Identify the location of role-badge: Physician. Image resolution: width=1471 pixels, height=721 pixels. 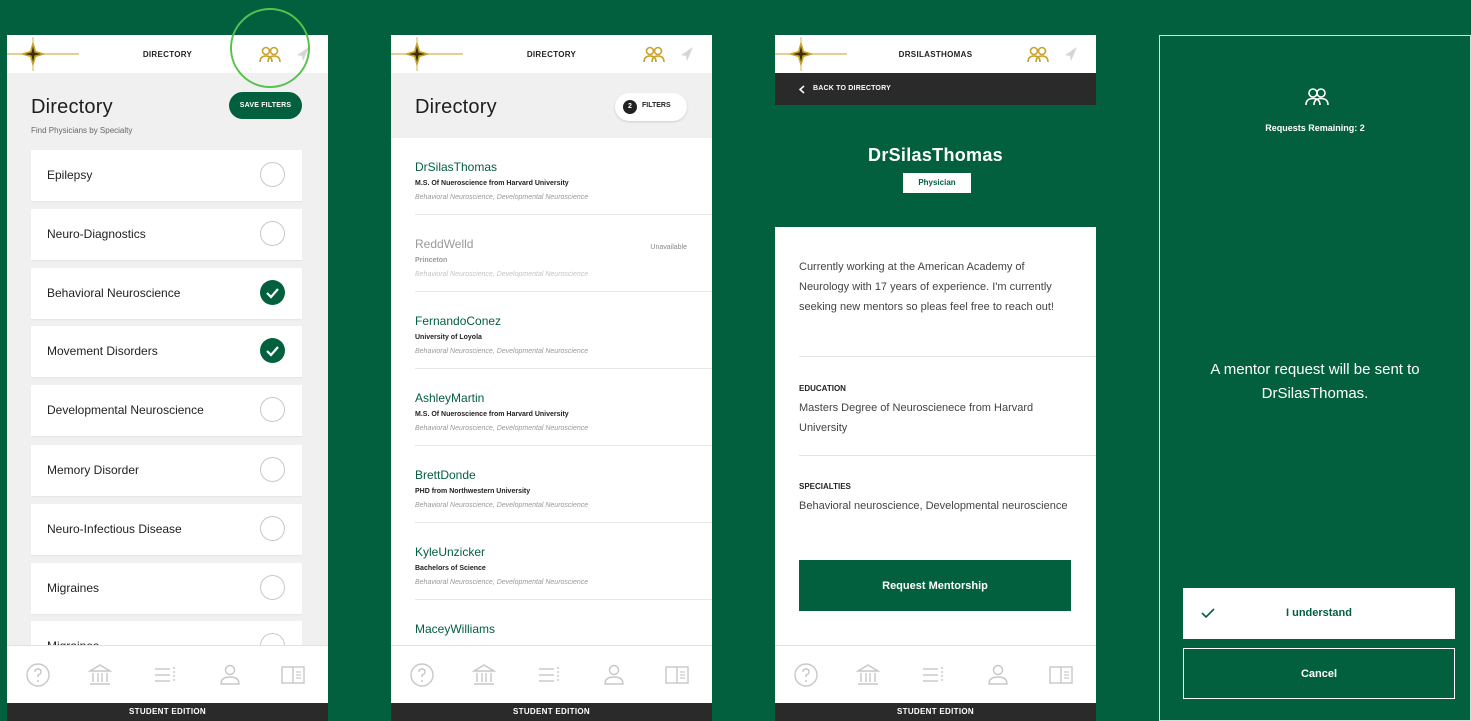
(937, 183).